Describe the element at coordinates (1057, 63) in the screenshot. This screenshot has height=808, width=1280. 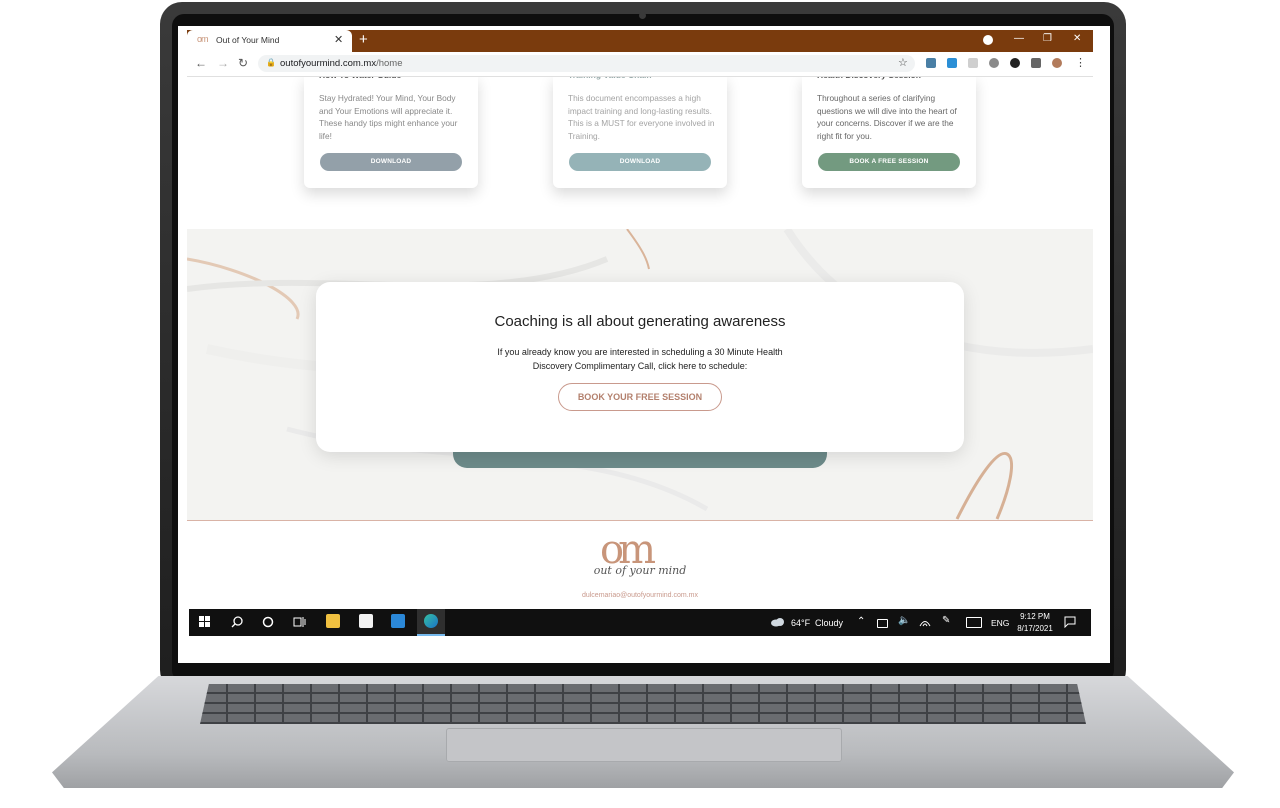
I see `profile-avatar` at that location.